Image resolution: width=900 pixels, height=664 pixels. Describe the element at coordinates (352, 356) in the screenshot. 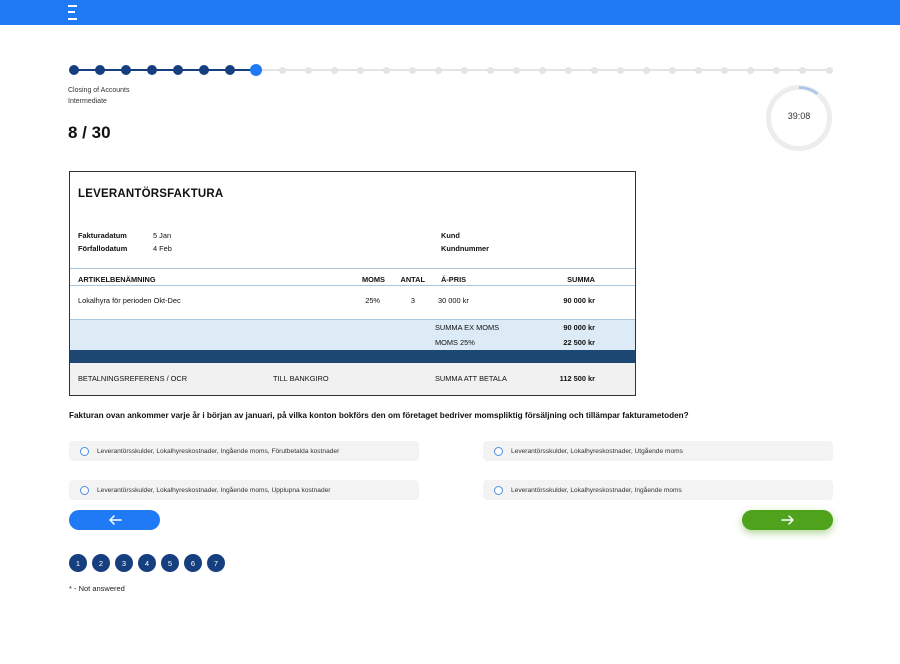

I see `dark-band` at that location.